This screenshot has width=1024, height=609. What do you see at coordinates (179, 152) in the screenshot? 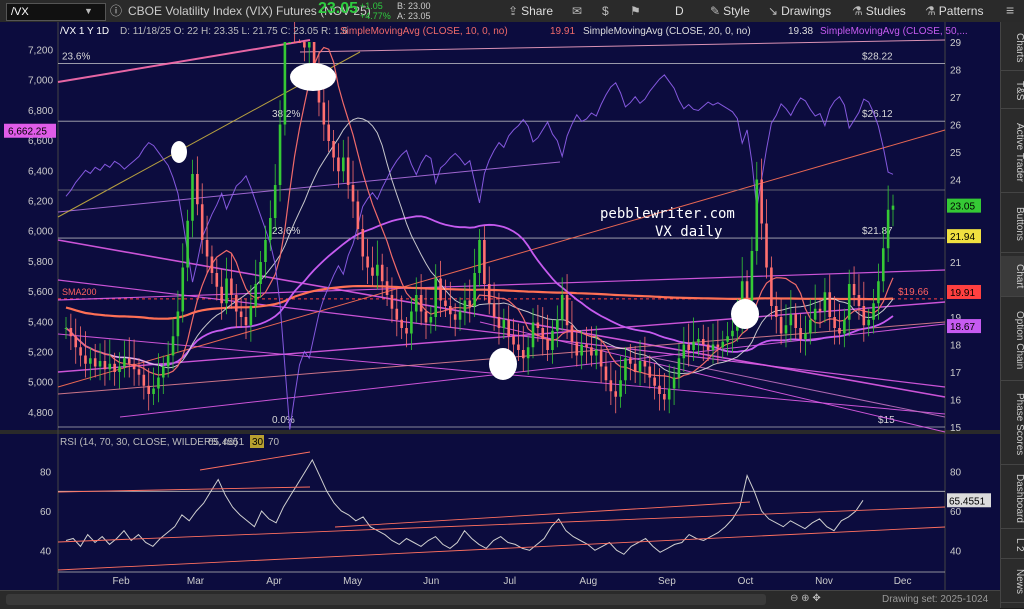
I see `highlight-oval` at bounding box center [179, 152].